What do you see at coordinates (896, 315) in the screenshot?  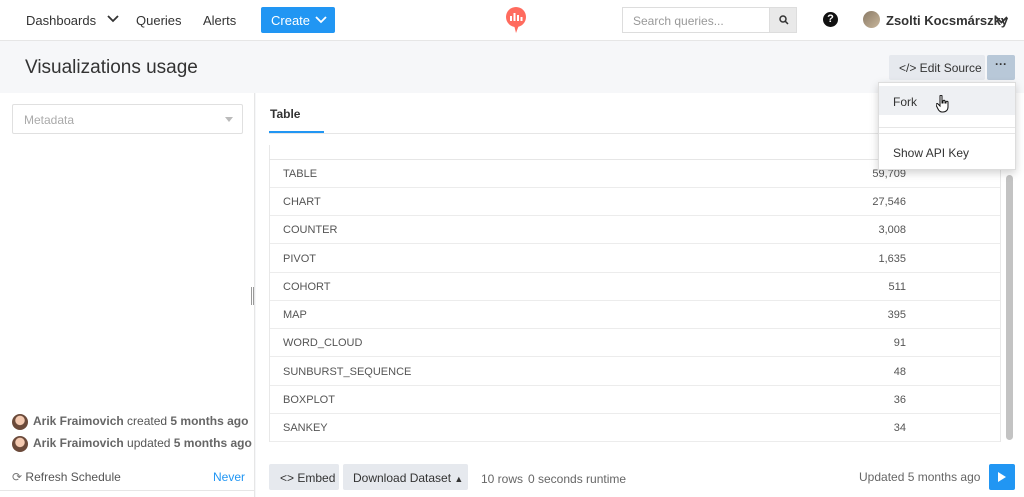 I see `cell-count: 395` at bounding box center [896, 315].